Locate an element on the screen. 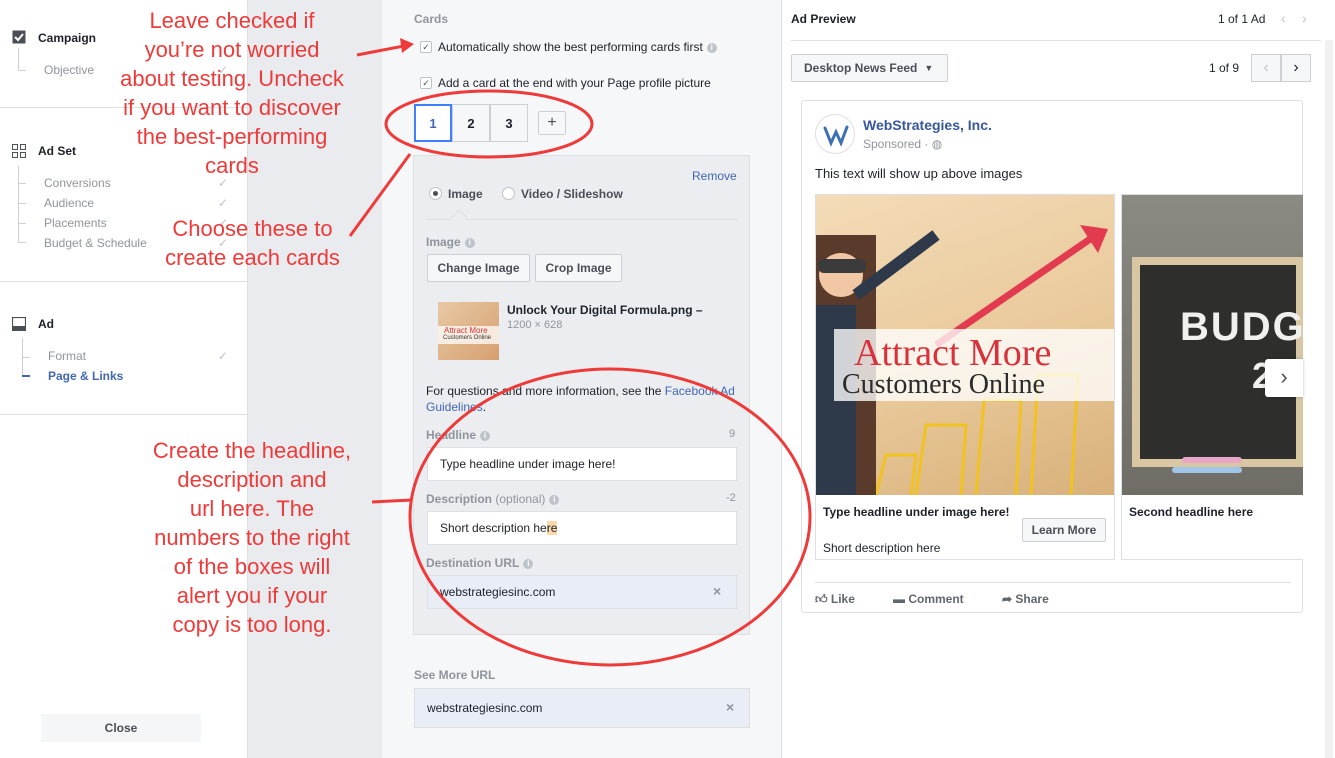 The height and width of the screenshot is (758, 1335). thumbnail-text-1: Attract More is located at coordinates (466, 330).